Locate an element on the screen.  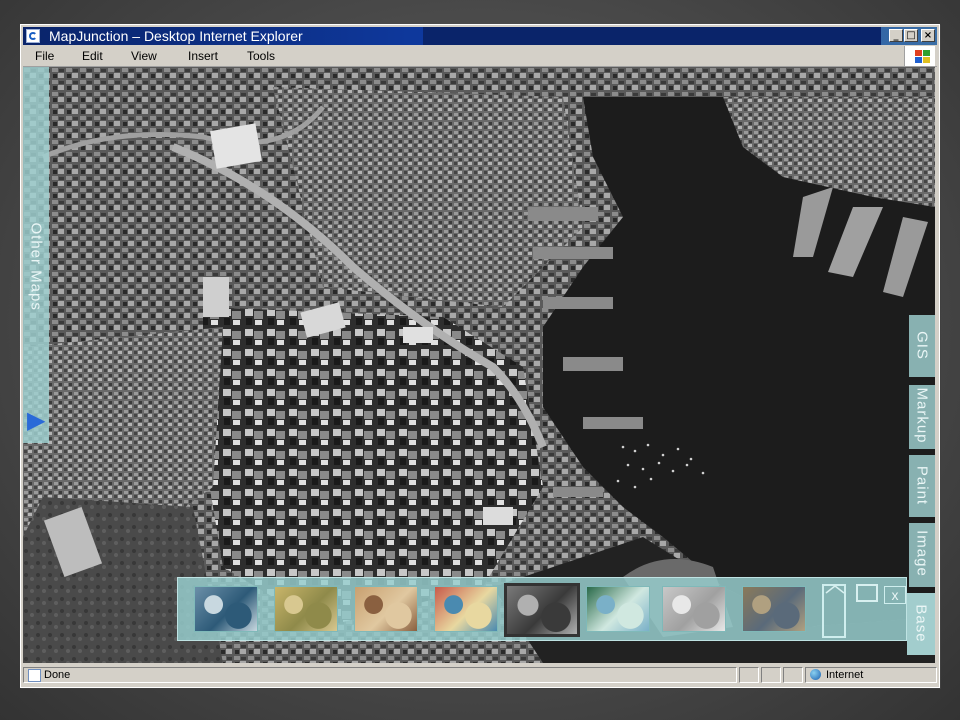
tab-gis: GIS is located at coordinates (922, 346).